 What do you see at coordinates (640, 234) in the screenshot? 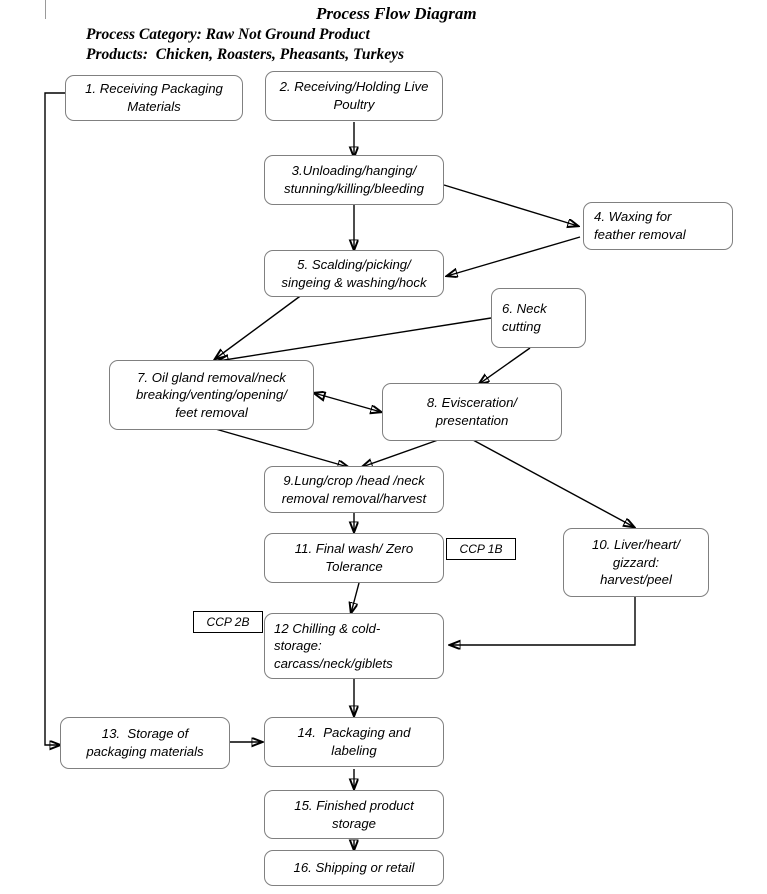
I see `node-4-line-2: feather removal` at bounding box center [640, 234].